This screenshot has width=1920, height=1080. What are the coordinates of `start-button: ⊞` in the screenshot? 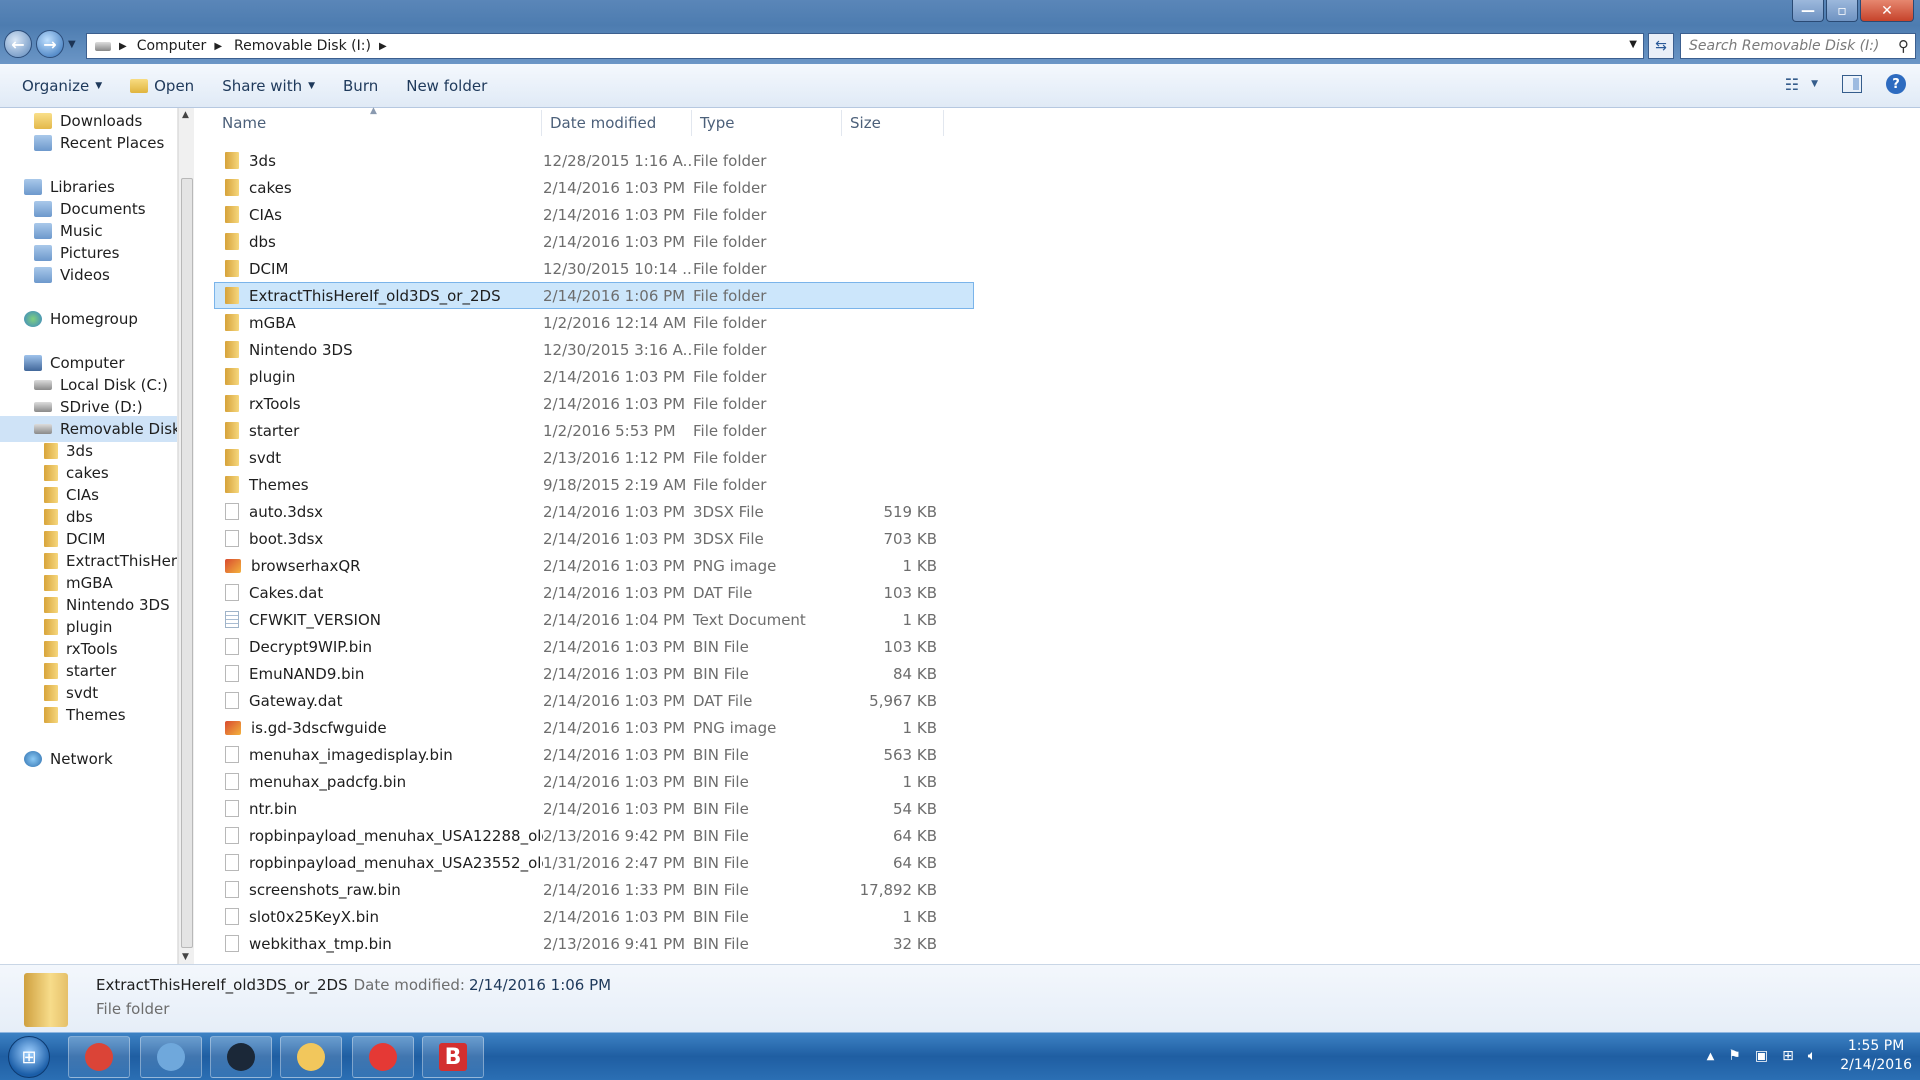 It's located at (29, 1057).